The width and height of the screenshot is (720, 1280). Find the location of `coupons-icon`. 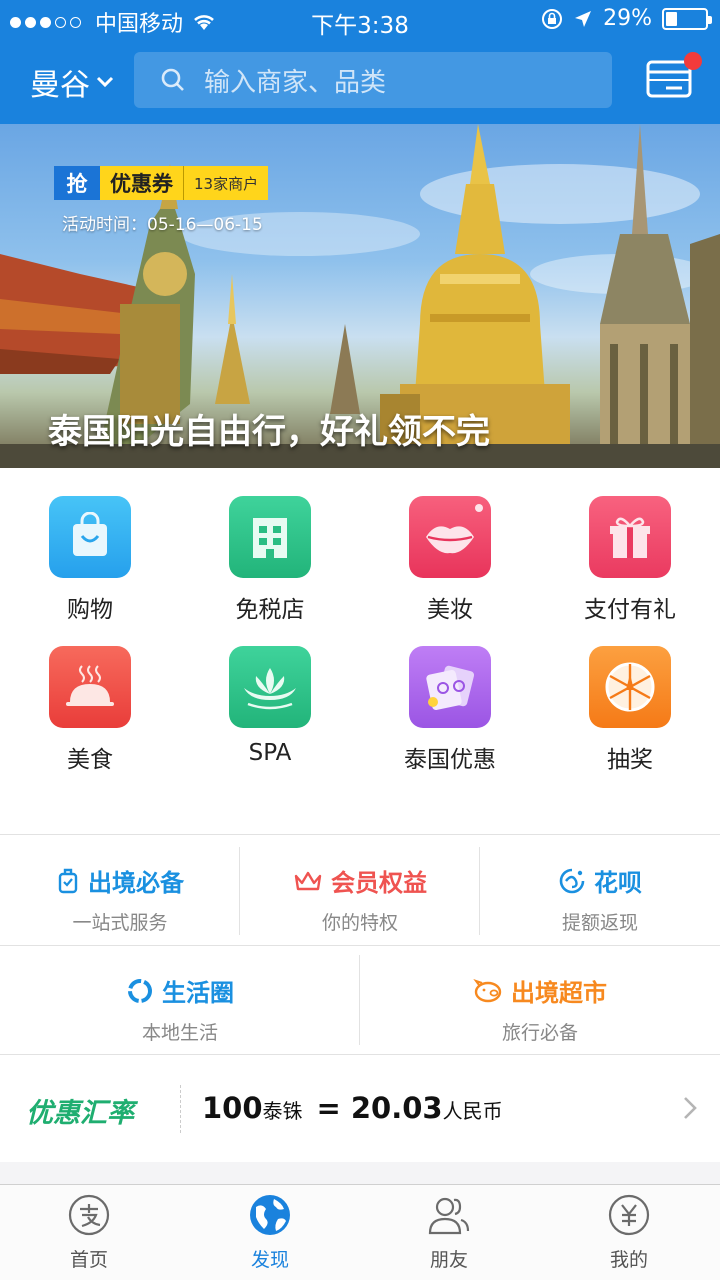

coupons-icon is located at coordinates (450, 687).